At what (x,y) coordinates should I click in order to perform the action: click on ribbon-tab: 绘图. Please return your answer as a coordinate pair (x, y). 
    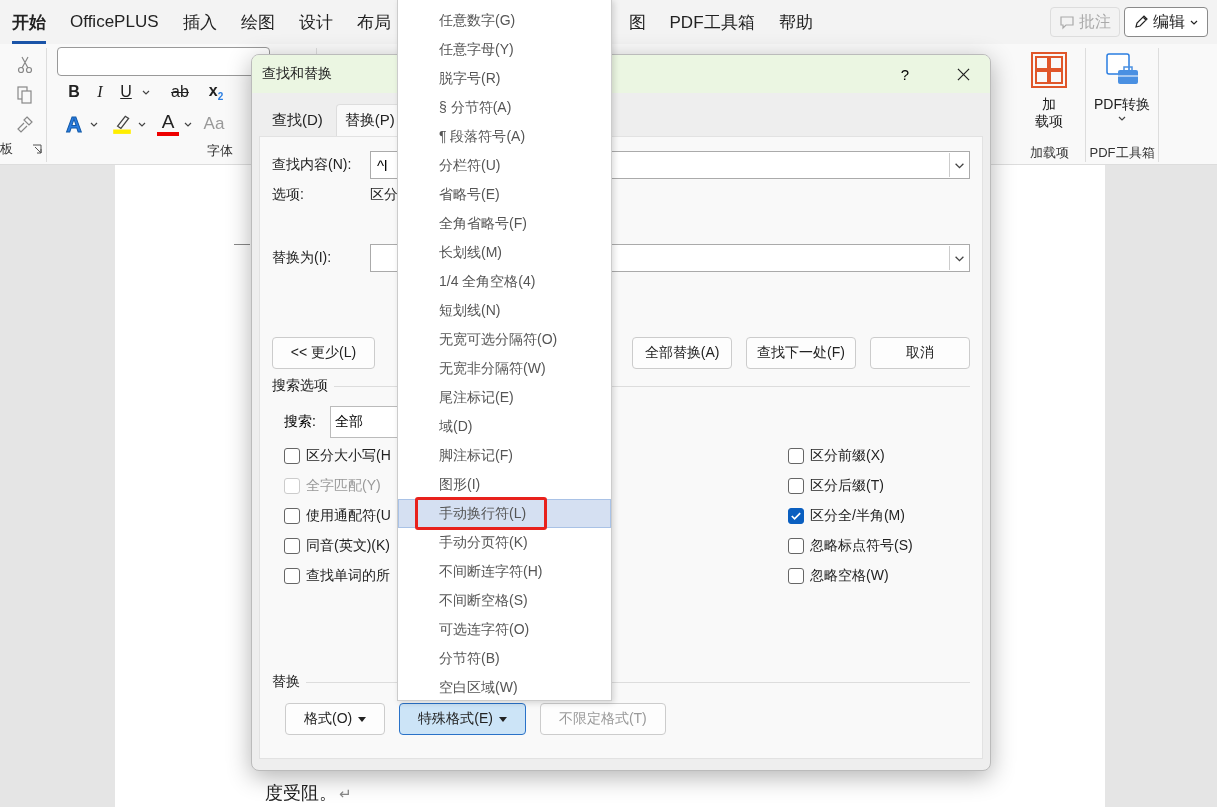
    Looking at the image, I should click on (257, 22).